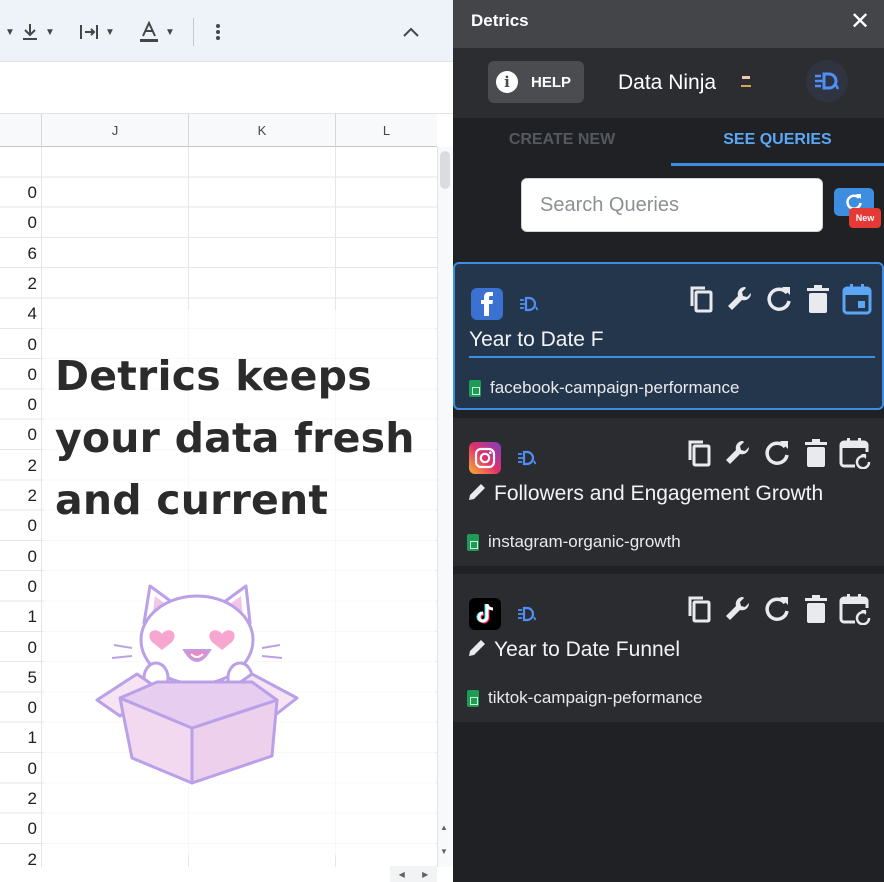 The image size is (884, 882). I want to click on query-sheet-link: tiktok-campaign-peformance, so click(584, 698).